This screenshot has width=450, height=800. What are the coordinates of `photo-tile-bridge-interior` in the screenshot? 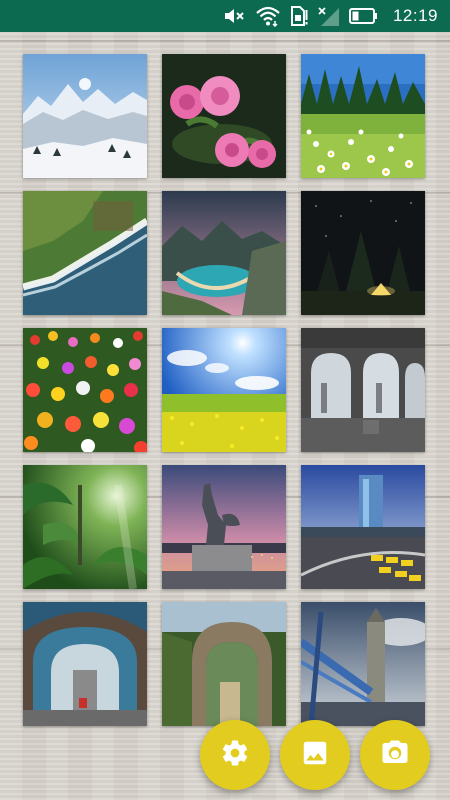 It's located at (85, 664).